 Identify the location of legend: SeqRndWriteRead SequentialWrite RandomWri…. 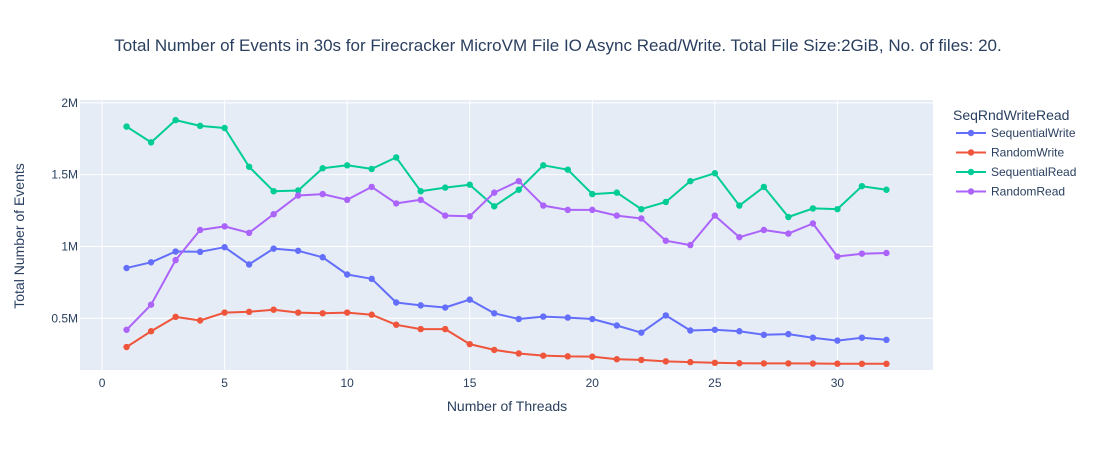
(1014, 153).